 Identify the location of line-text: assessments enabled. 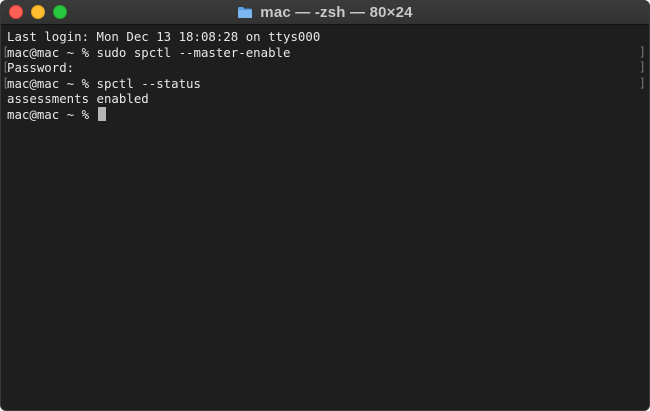
(78, 98).